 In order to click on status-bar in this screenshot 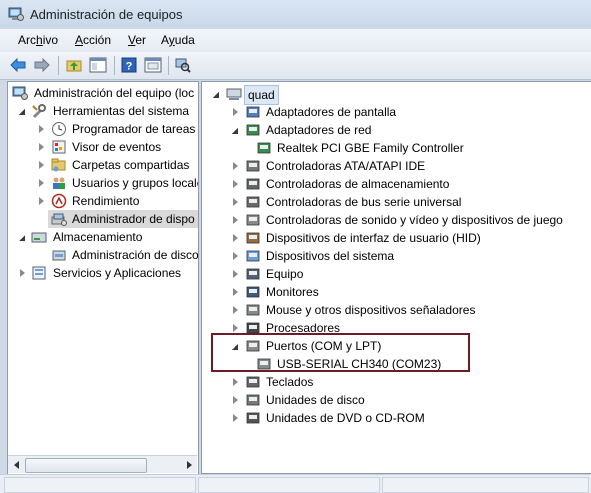, I will do `click(295, 483)`.